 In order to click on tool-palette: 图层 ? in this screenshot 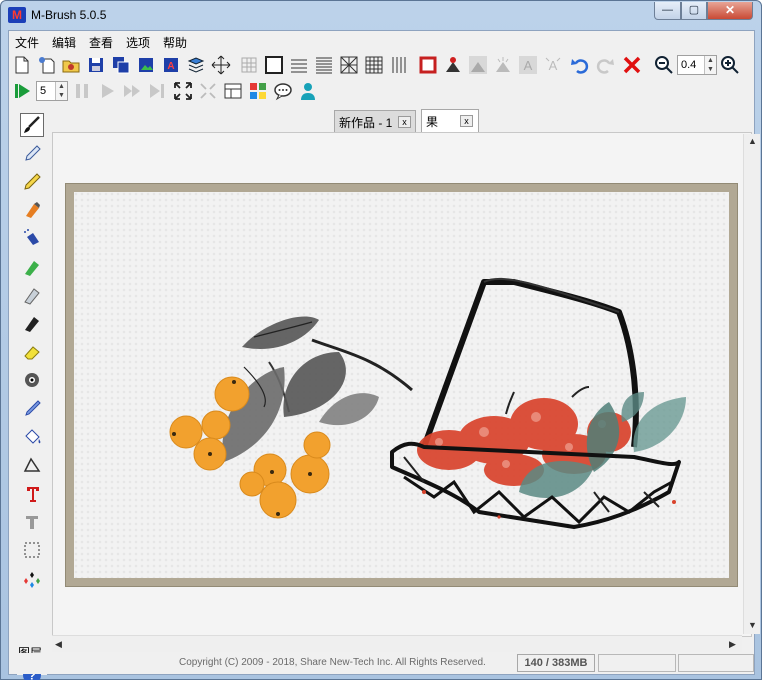, I will do `click(32, 395)`.